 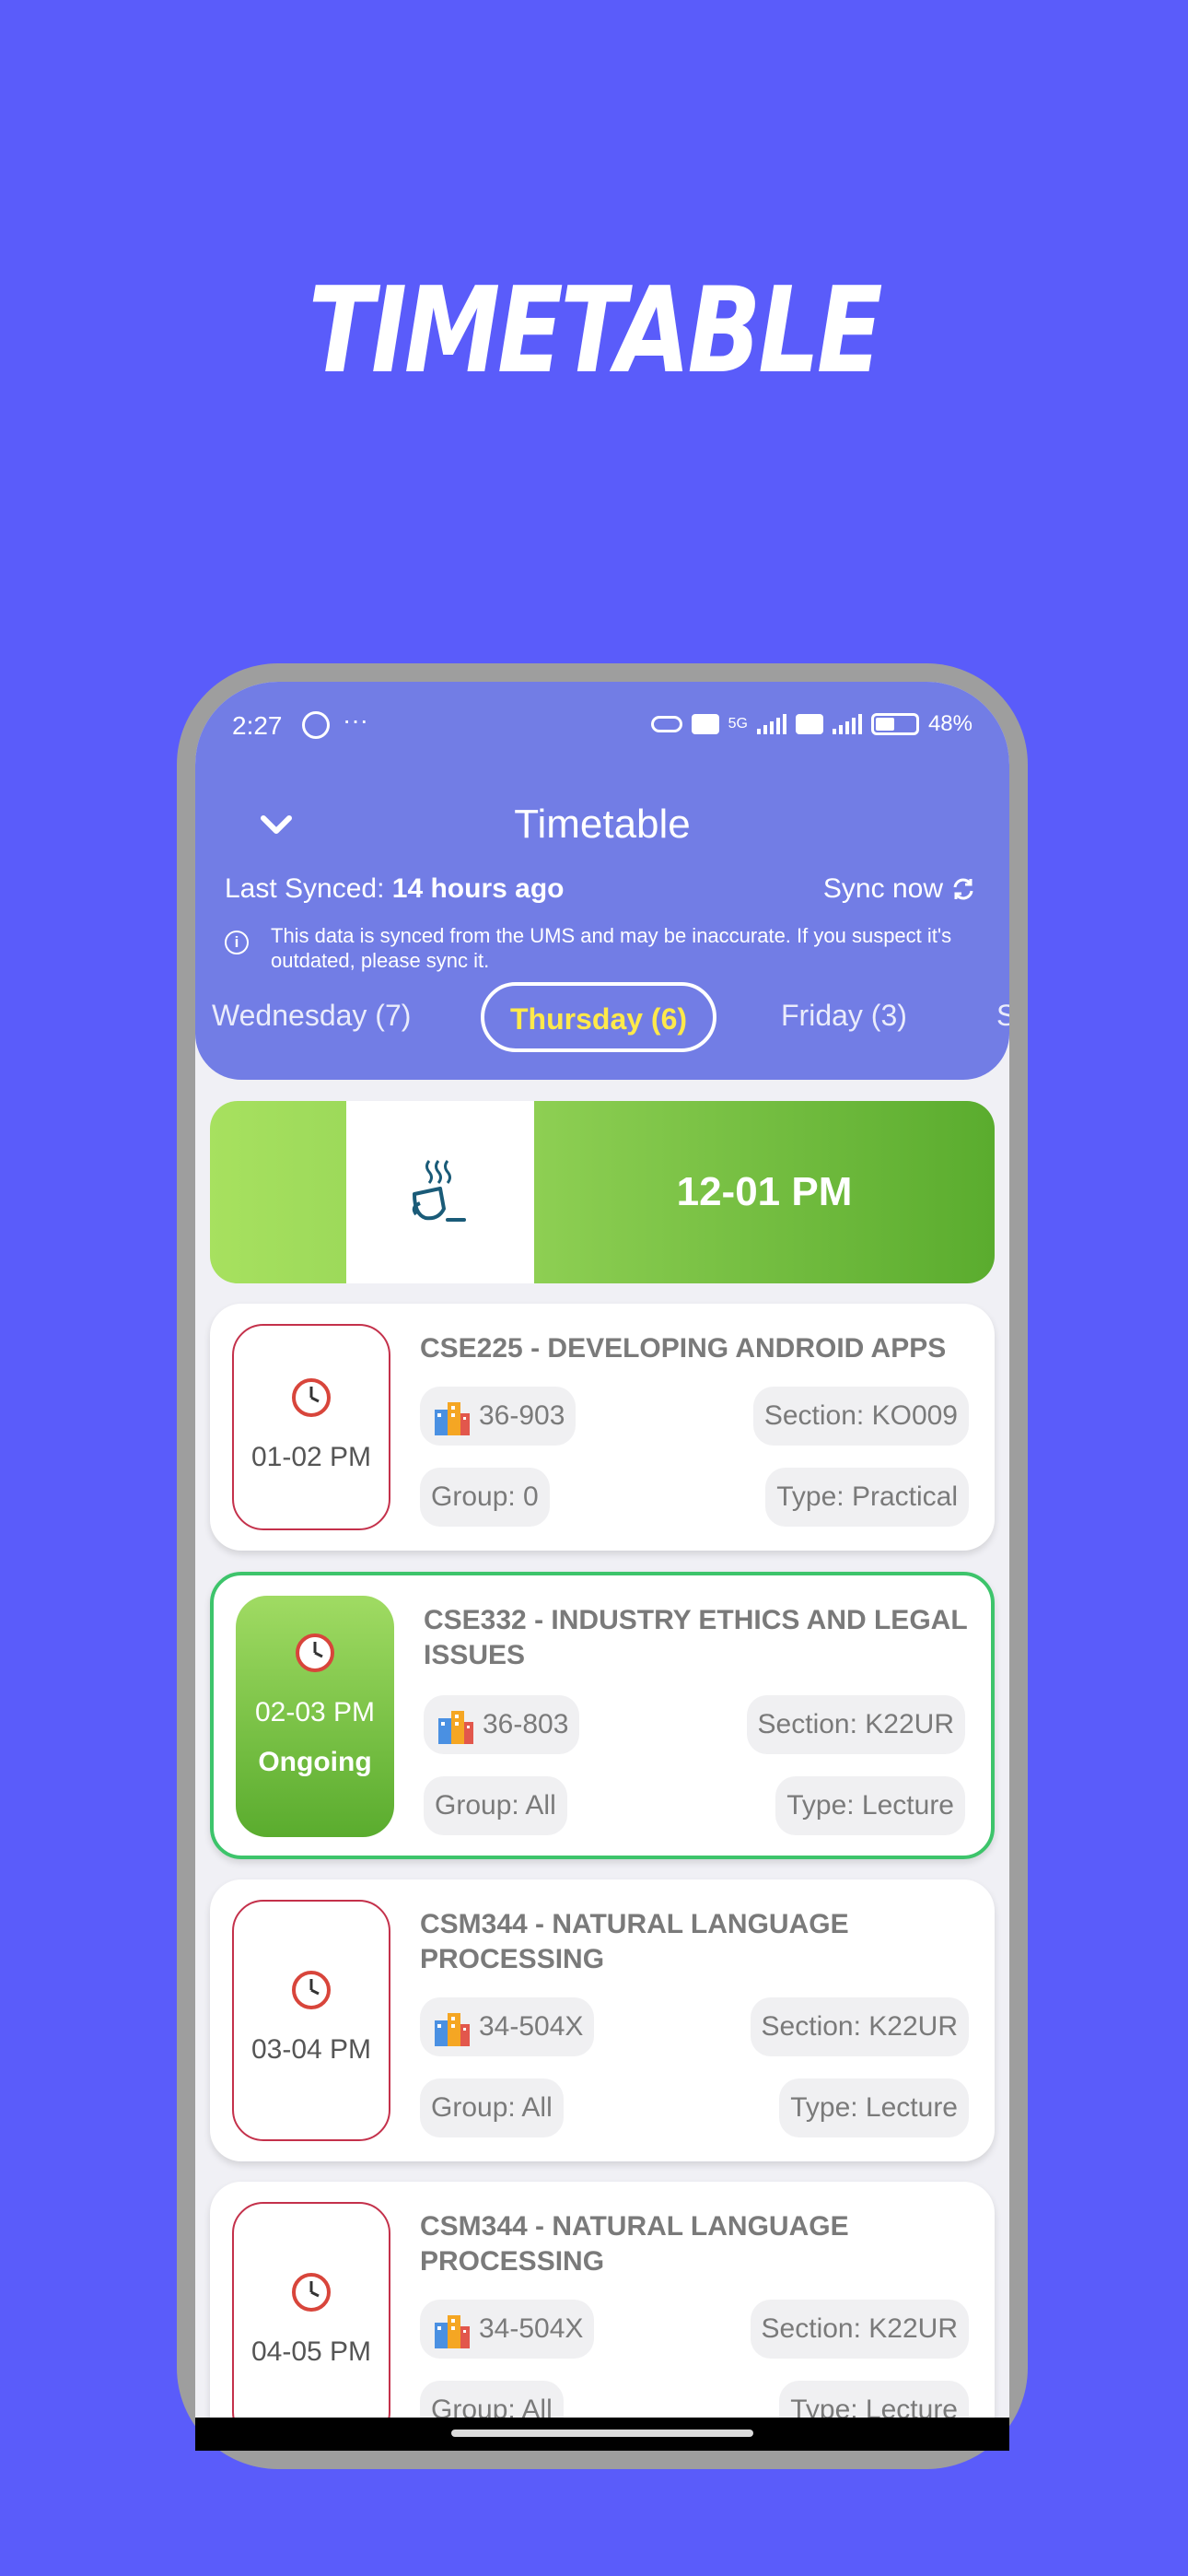 What do you see at coordinates (683, 1348) in the screenshot?
I see `course-title: CSE225 - DEVELOPING ANDROID APPS` at bounding box center [683, 1348].